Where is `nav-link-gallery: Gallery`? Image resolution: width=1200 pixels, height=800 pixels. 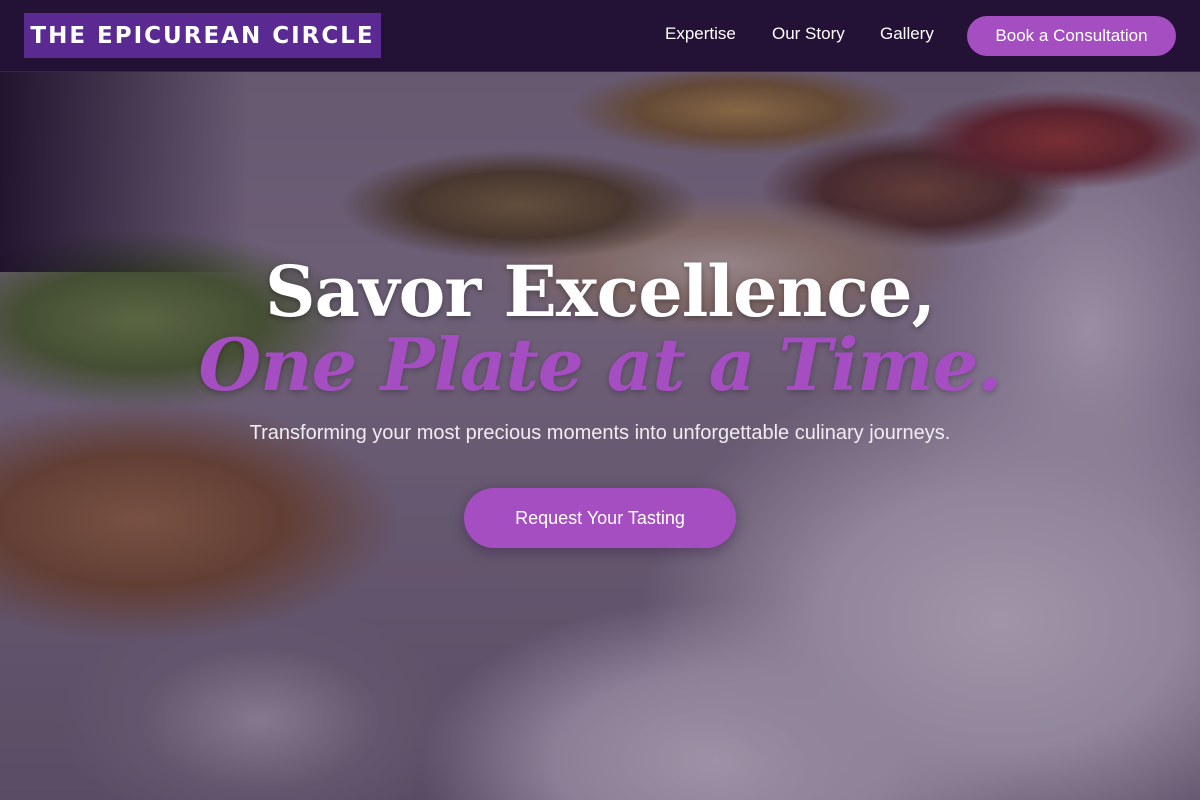 nav-link-gallery: Gallery is located at coordinates (907, 34).